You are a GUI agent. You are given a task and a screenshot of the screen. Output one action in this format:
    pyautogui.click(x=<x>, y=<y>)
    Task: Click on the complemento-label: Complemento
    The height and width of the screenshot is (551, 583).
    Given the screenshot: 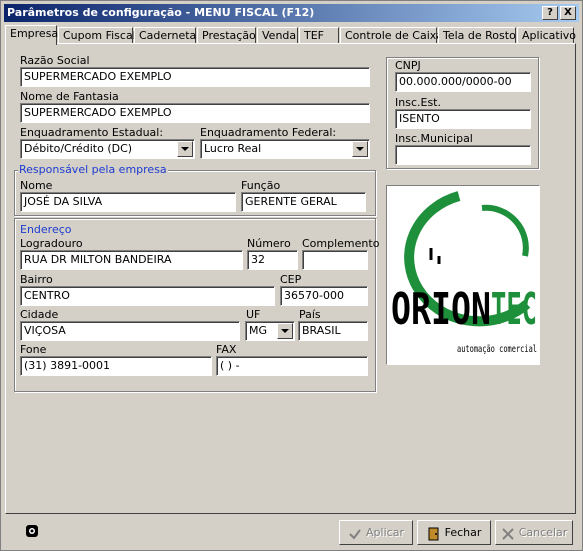 What is the action you would take?
    pyautogui.click(x=341, y=243)
    